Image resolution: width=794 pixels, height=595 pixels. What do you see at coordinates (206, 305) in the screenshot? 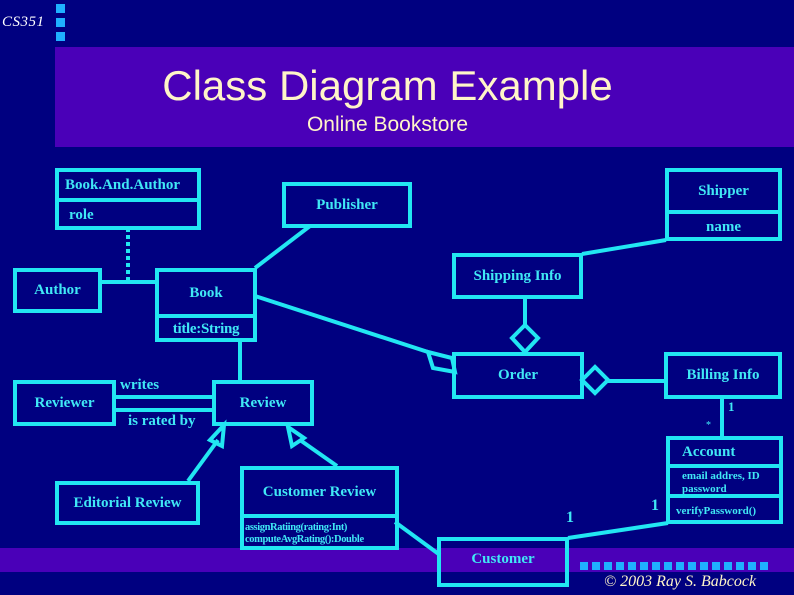
I see `class-book: Book title:String` at bounding box center [206, 305].